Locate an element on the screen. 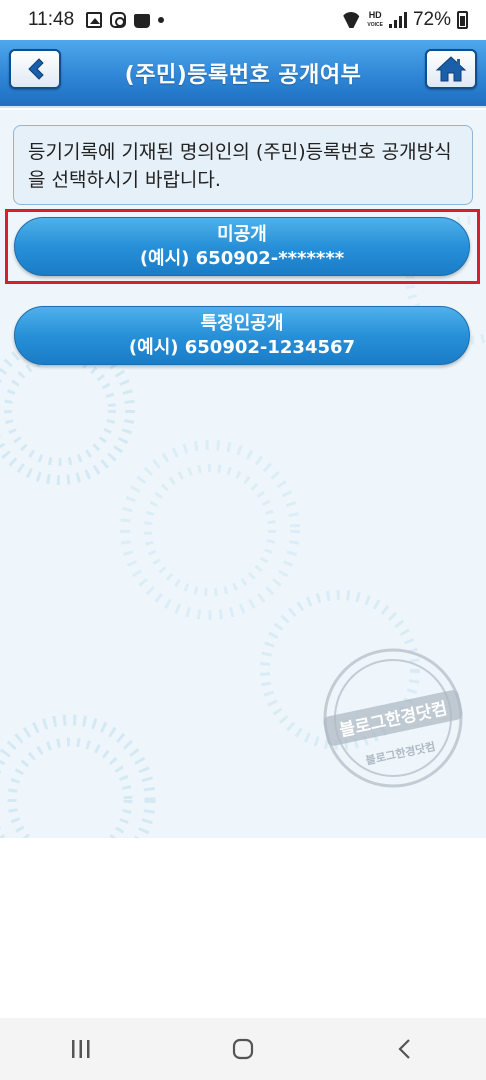 This screenshot has width=486, height=1080. status-time: 11:48 is located at coordinates (51, 19).